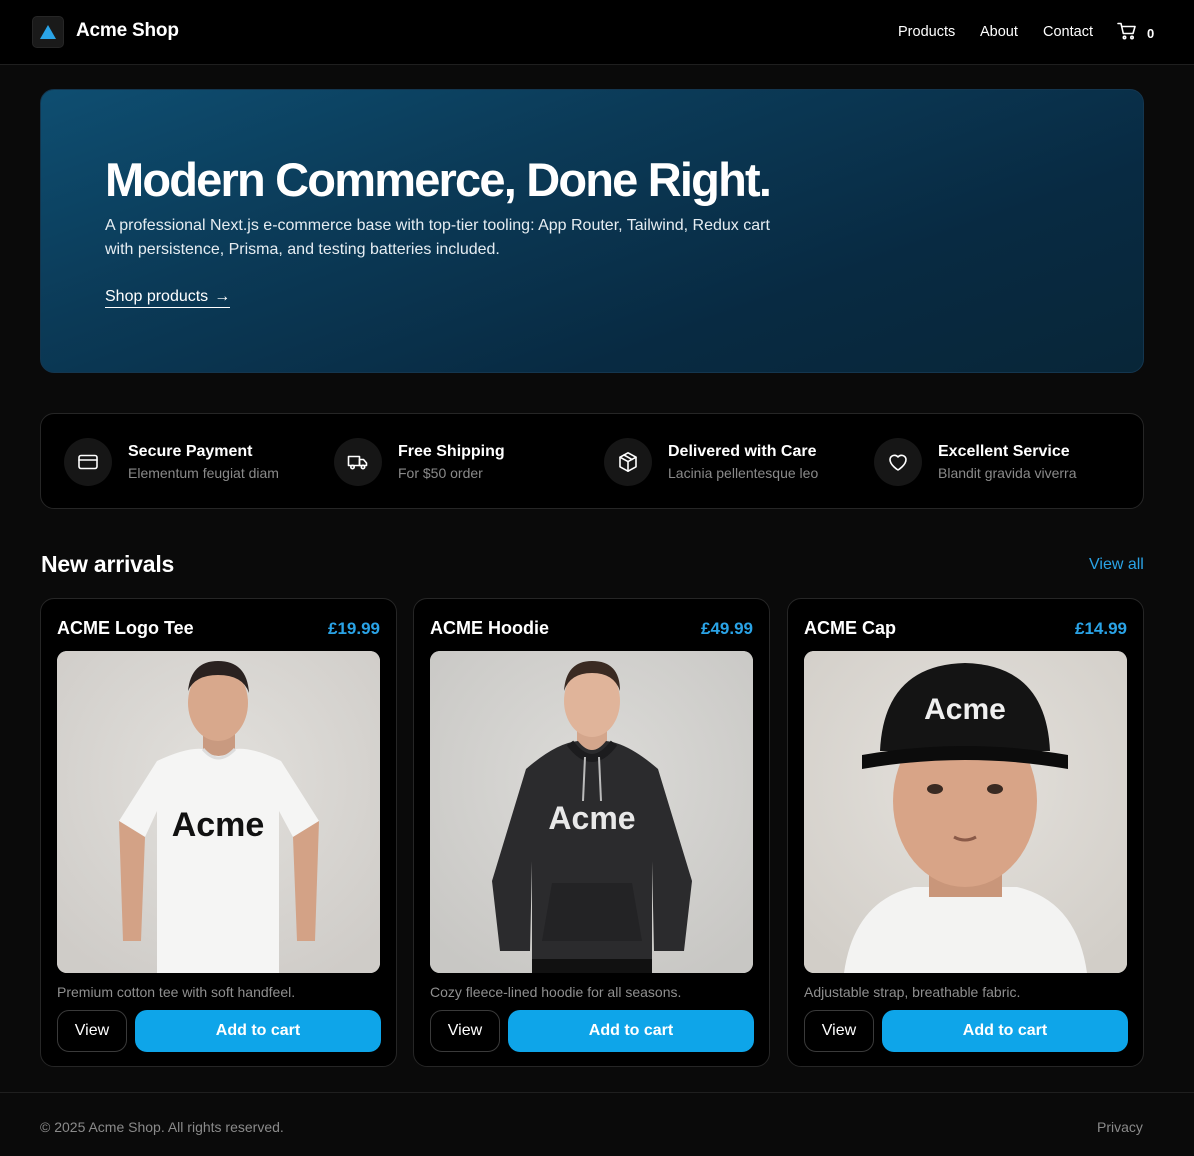 Image resolution: width=1194 pixels, height=1156 pixels. I want to click on product-name: ACME Hoodie, so click(489, 628).